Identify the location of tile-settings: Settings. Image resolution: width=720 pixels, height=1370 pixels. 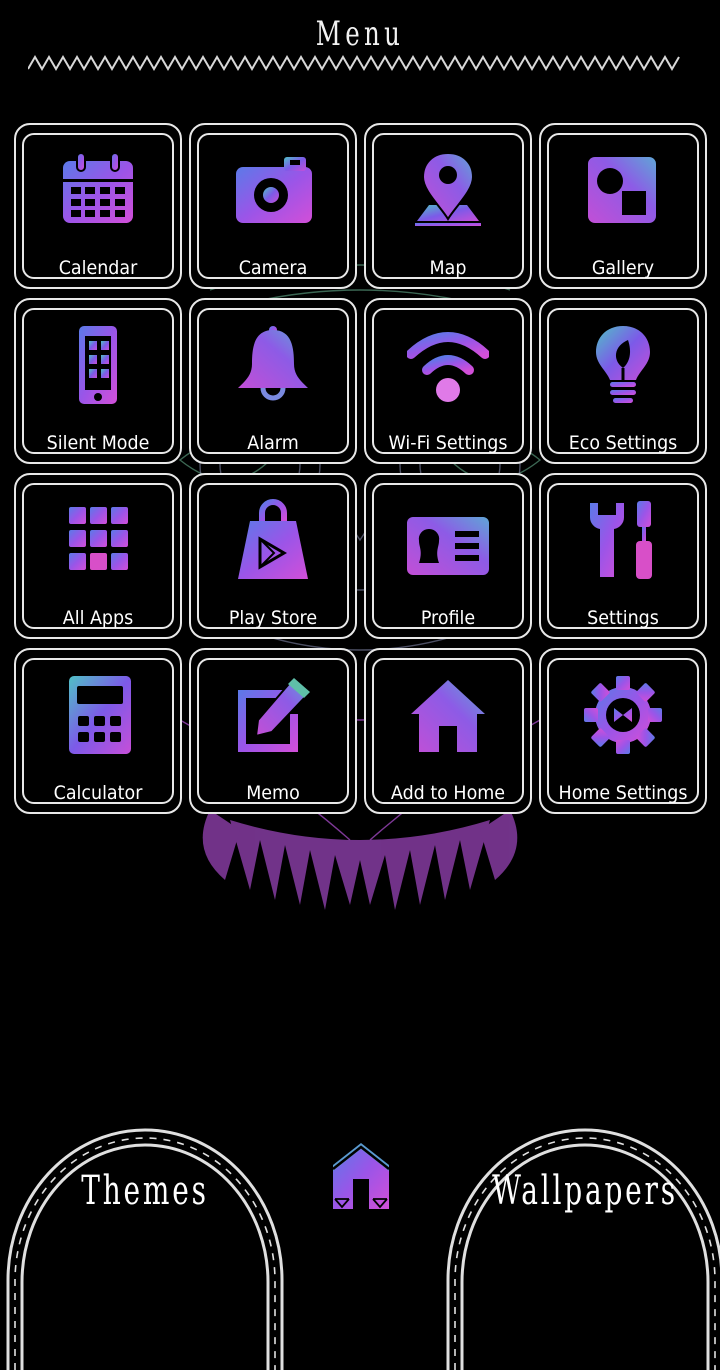
(623, 556).